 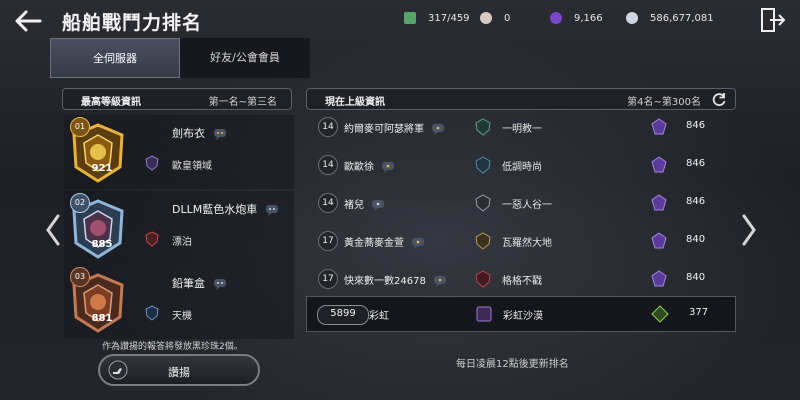 I want to click on guild-name: 漂泊, so click(x=182, y=242).